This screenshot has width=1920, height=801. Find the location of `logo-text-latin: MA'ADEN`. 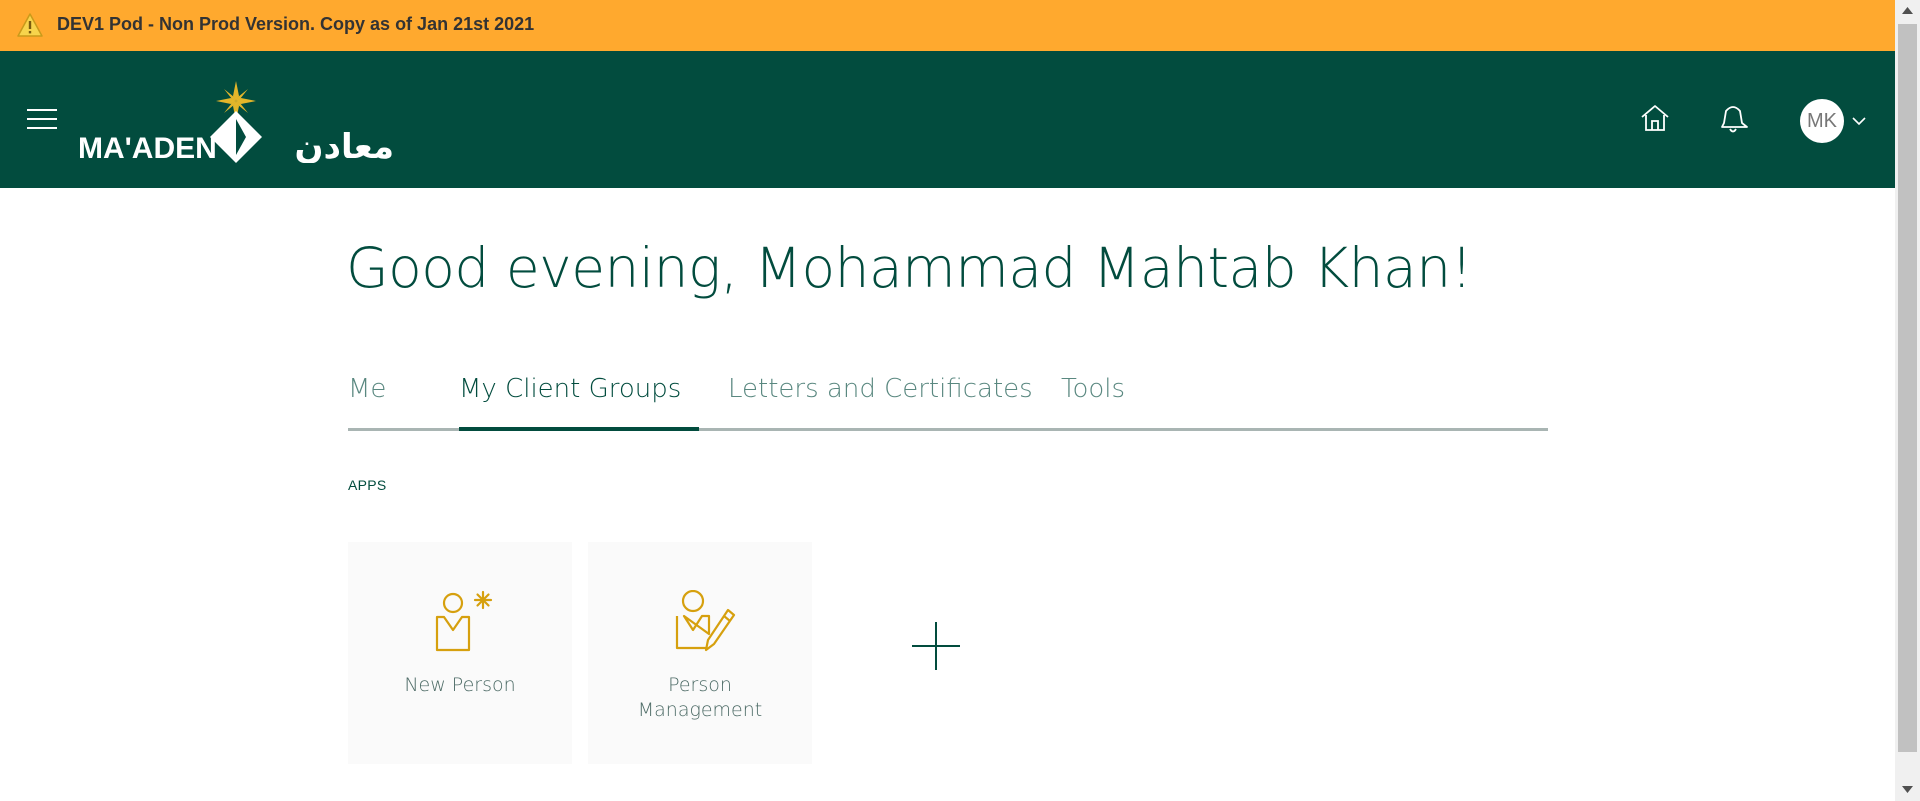

logo-text-latin: MA'ADEN is located at coordinates (147, 147).